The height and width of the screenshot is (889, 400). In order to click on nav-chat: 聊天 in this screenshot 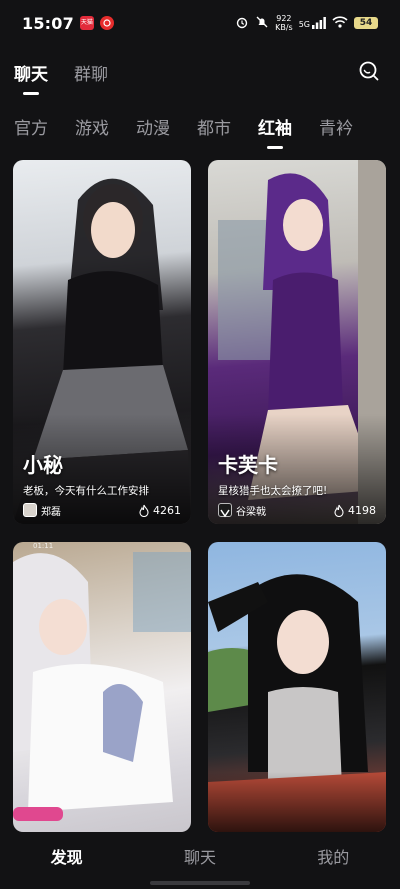, I will do `click(200, 856)`.